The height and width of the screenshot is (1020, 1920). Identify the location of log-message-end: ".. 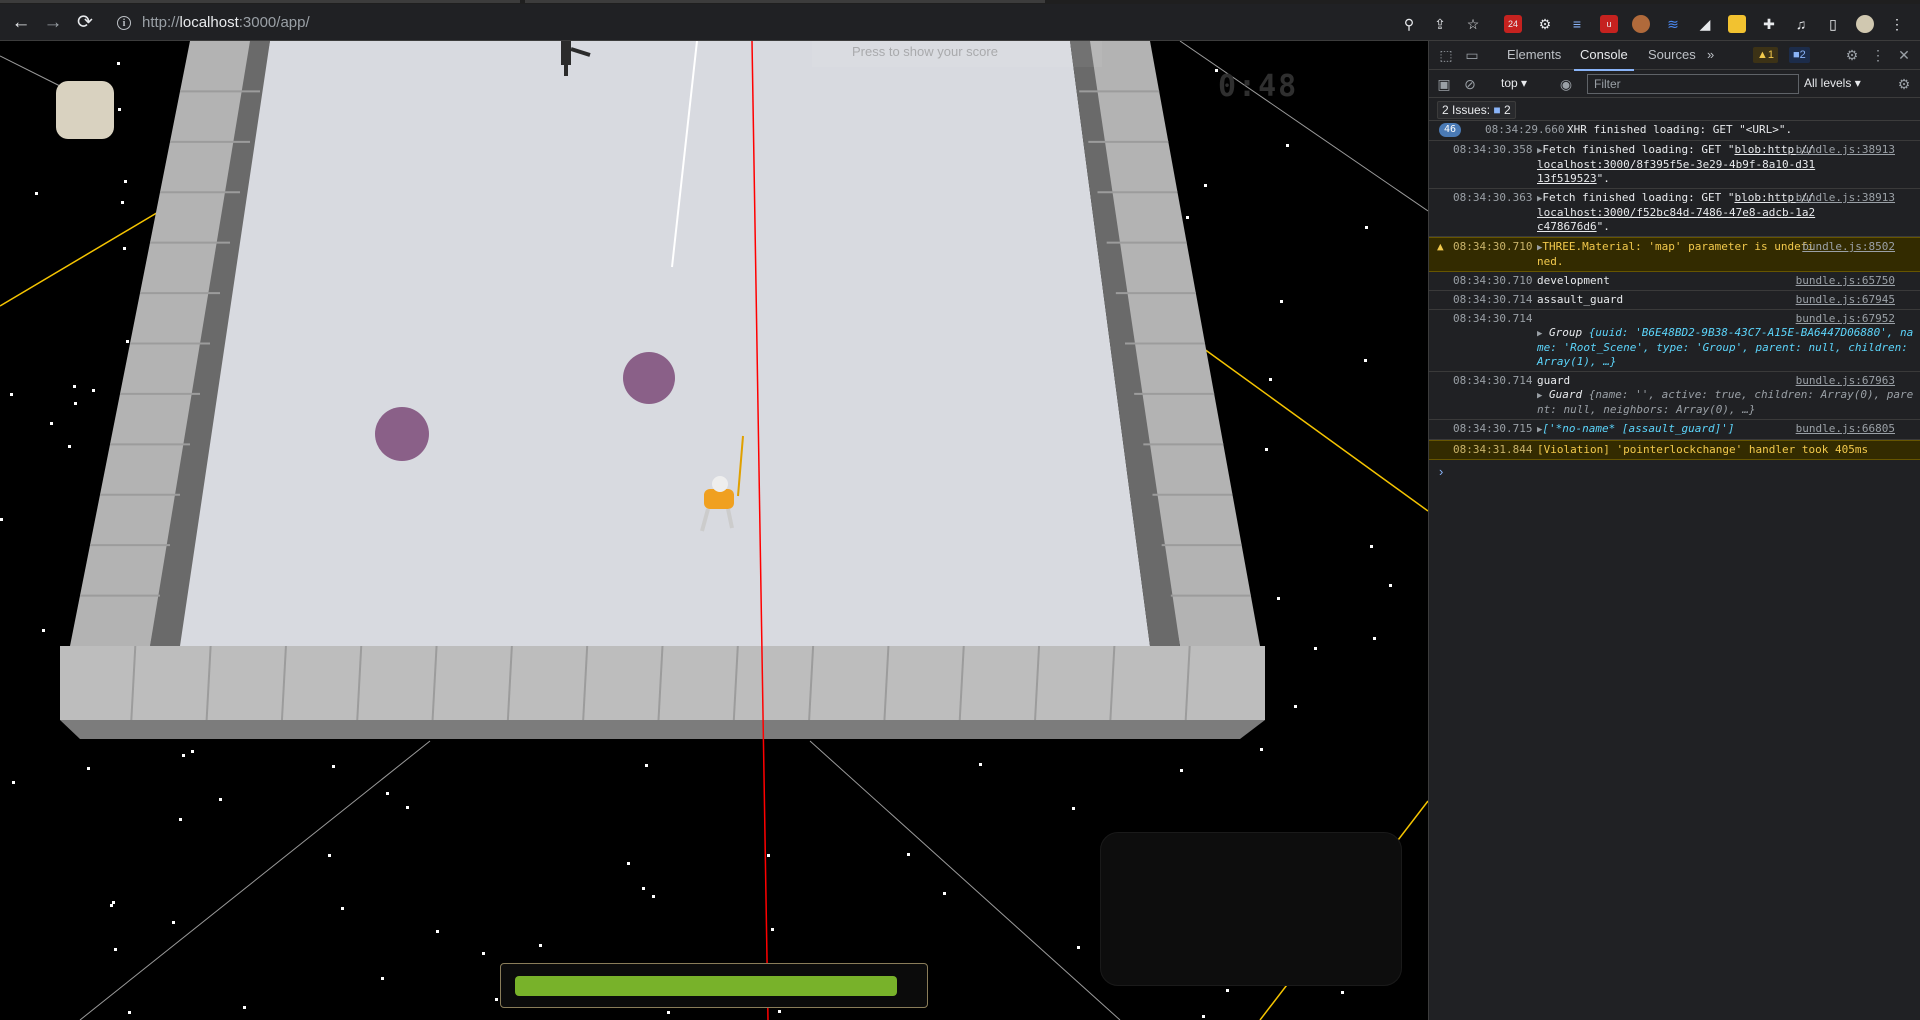
(1603, 178).